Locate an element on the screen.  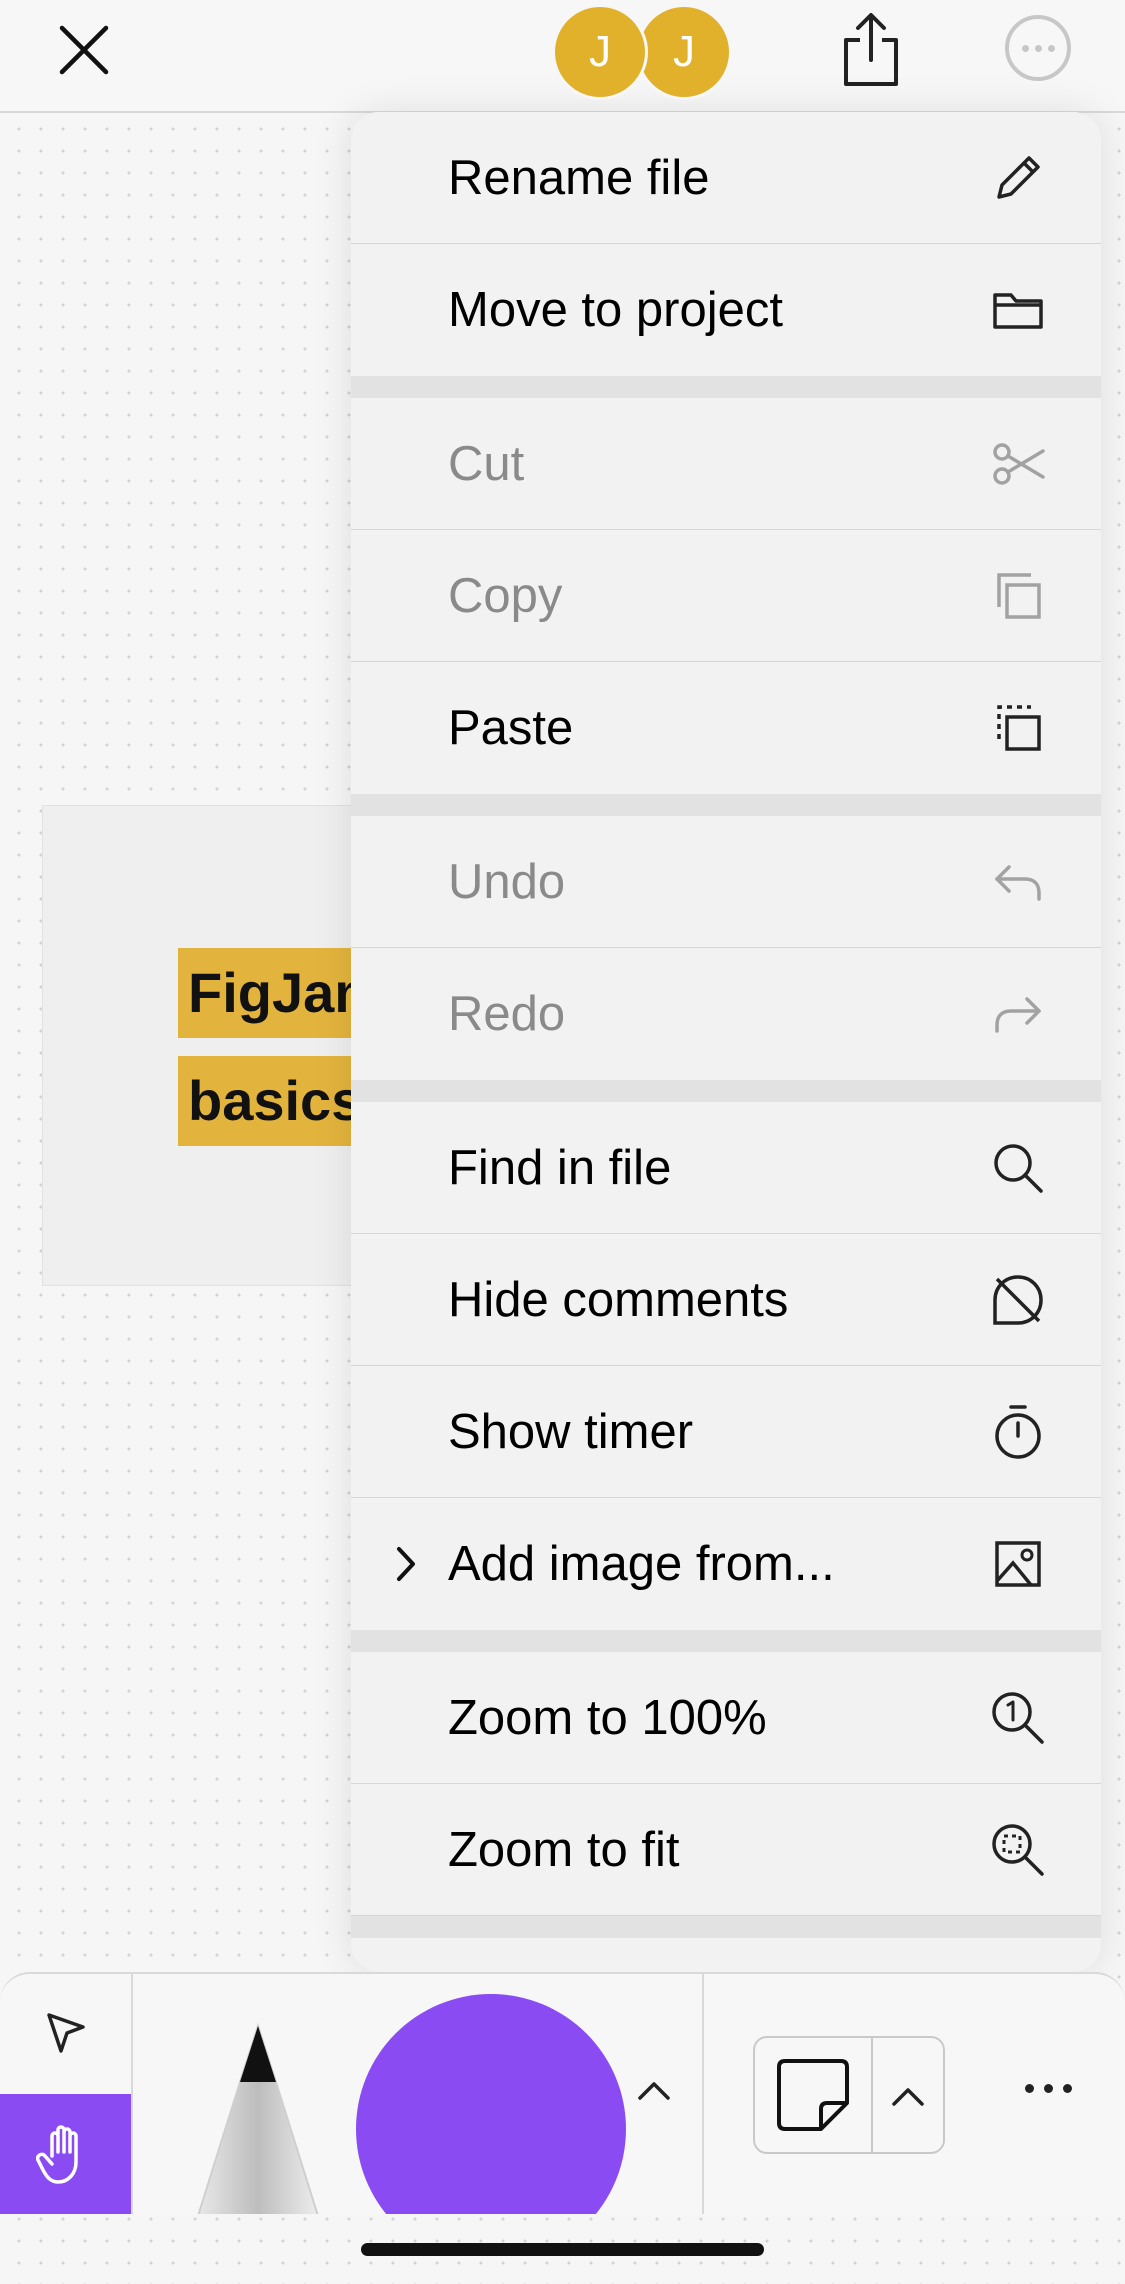
menu-item-label: Rename file is located at coordinates (579, 177).